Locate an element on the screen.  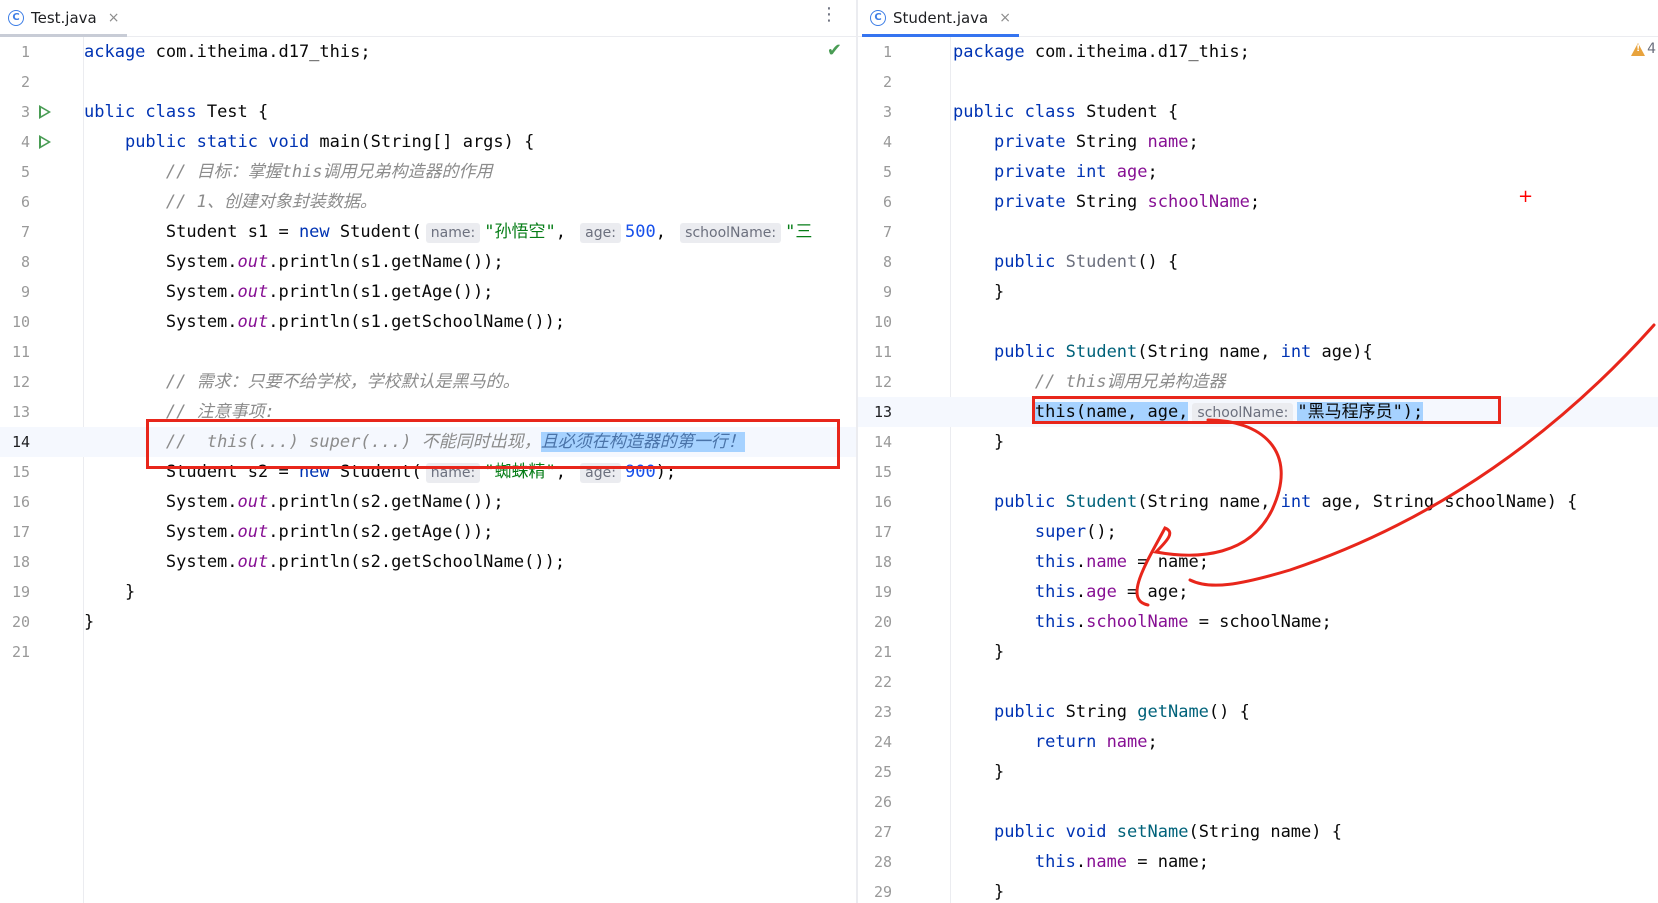
code-line: 4 private String name; is located at coordinates (1258, 142).